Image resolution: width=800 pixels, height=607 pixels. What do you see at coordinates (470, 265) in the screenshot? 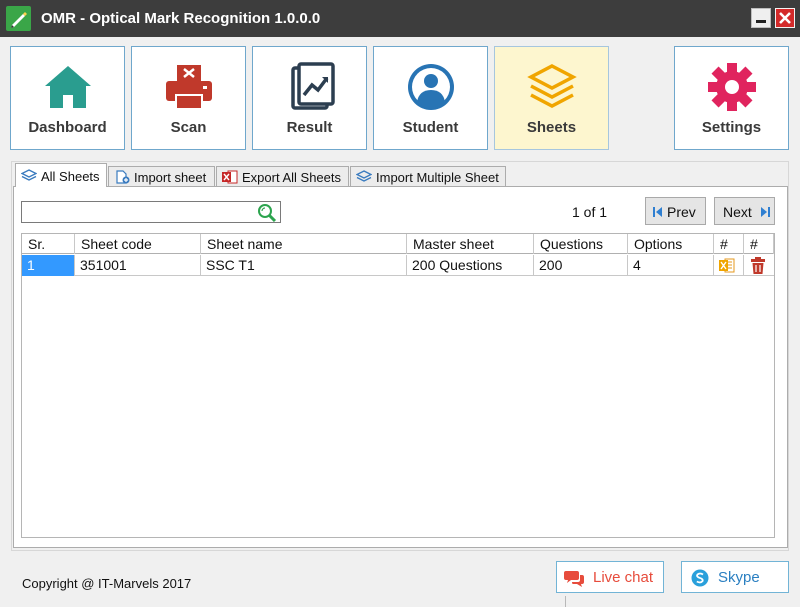
I see `cell-master-sheet: 200 Questions` at bounding box center [470, 265].